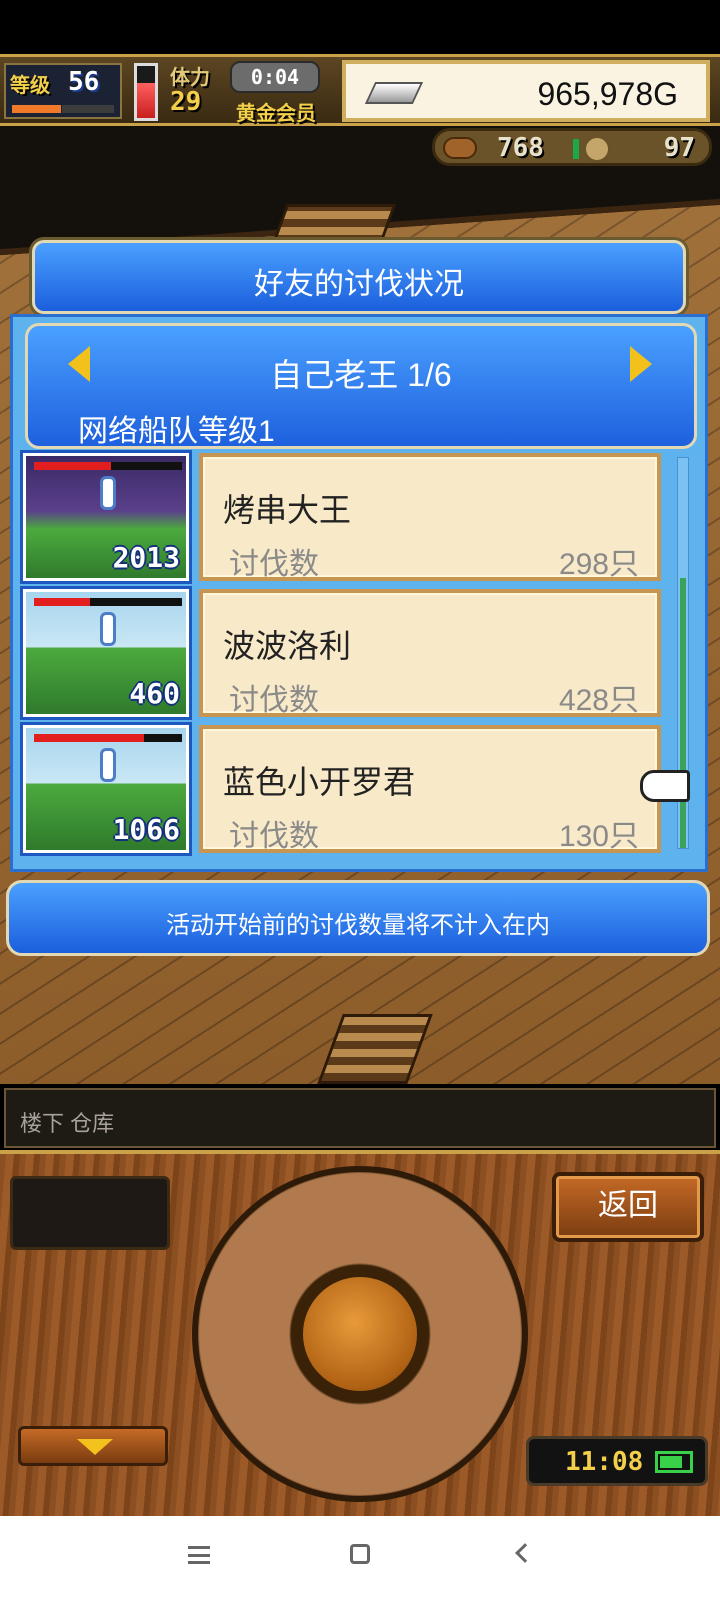  I want to click on friend-card: 波波洛利 讨伐数 428只, so click(430, 653).